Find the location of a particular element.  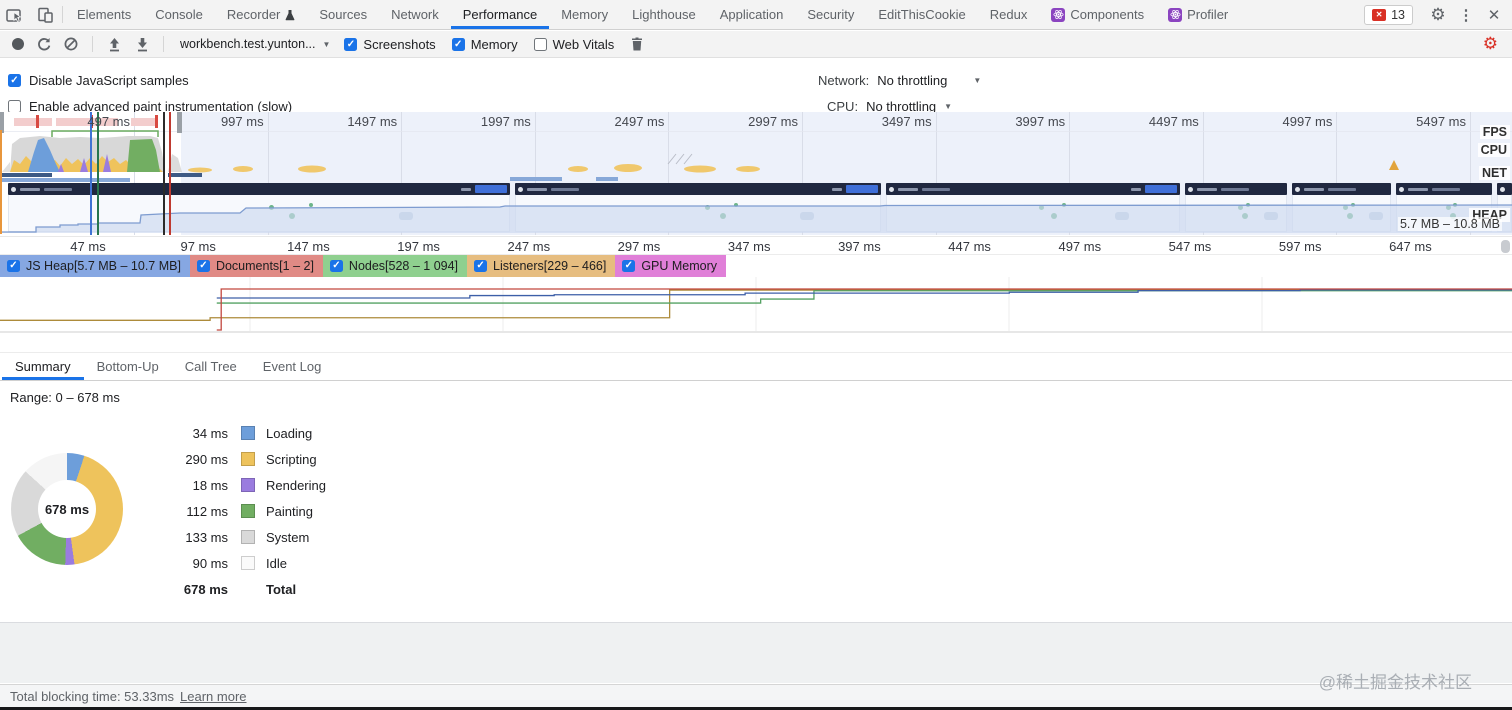

tab-lighthouse: Lighthouse is located at coordinates (664, 14).